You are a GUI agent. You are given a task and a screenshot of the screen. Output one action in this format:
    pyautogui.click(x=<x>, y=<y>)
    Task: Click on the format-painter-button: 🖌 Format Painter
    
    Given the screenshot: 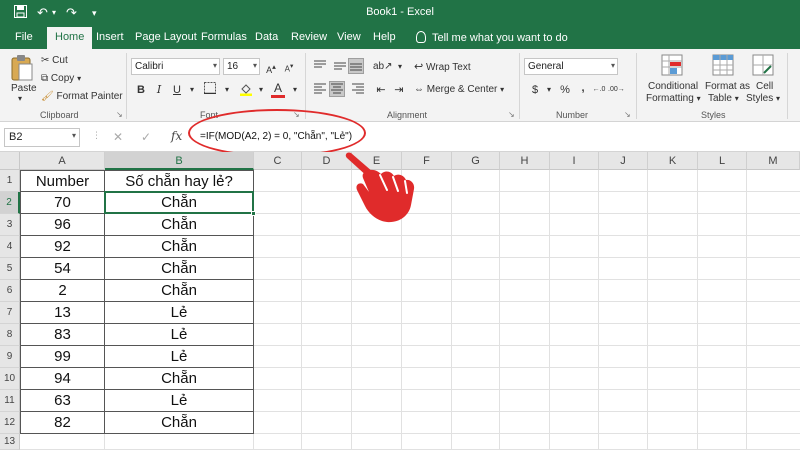 What is the action you would take?
    pyautogui.click(x=82, y=96)
    